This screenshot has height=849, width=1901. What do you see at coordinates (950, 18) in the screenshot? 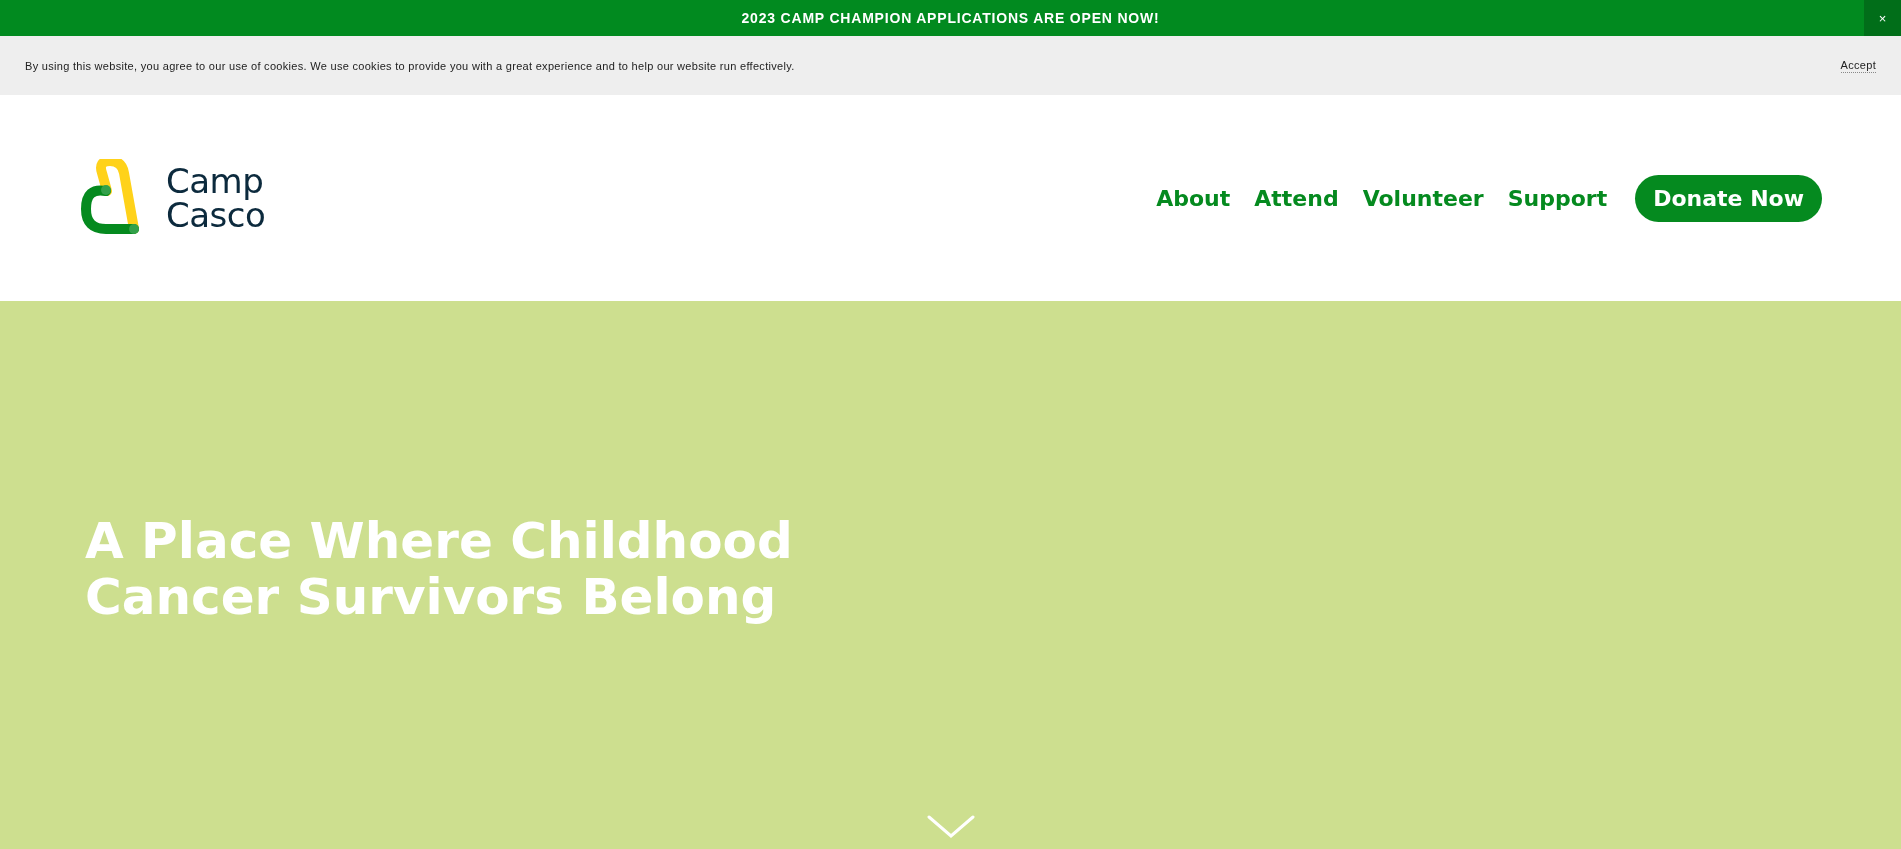
I see `announcement-text: 2023 CAMP CHAMPION APPLICATIONS ARE OPEN NOW!` at bounding box center [950, 18].